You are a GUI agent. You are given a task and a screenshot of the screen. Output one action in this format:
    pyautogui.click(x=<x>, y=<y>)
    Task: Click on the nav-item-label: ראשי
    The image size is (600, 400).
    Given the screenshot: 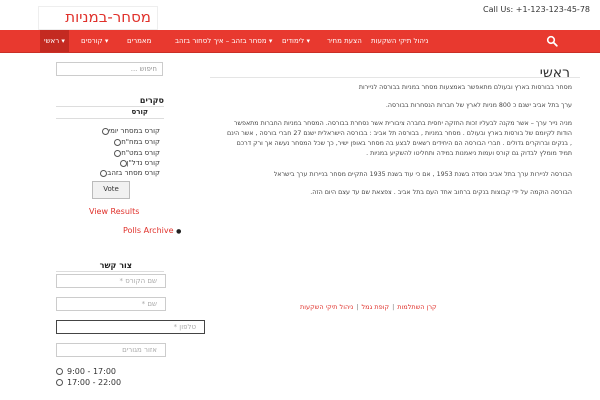 What is the action you would take?
    pyautogui.click(x=52, y=41)
    